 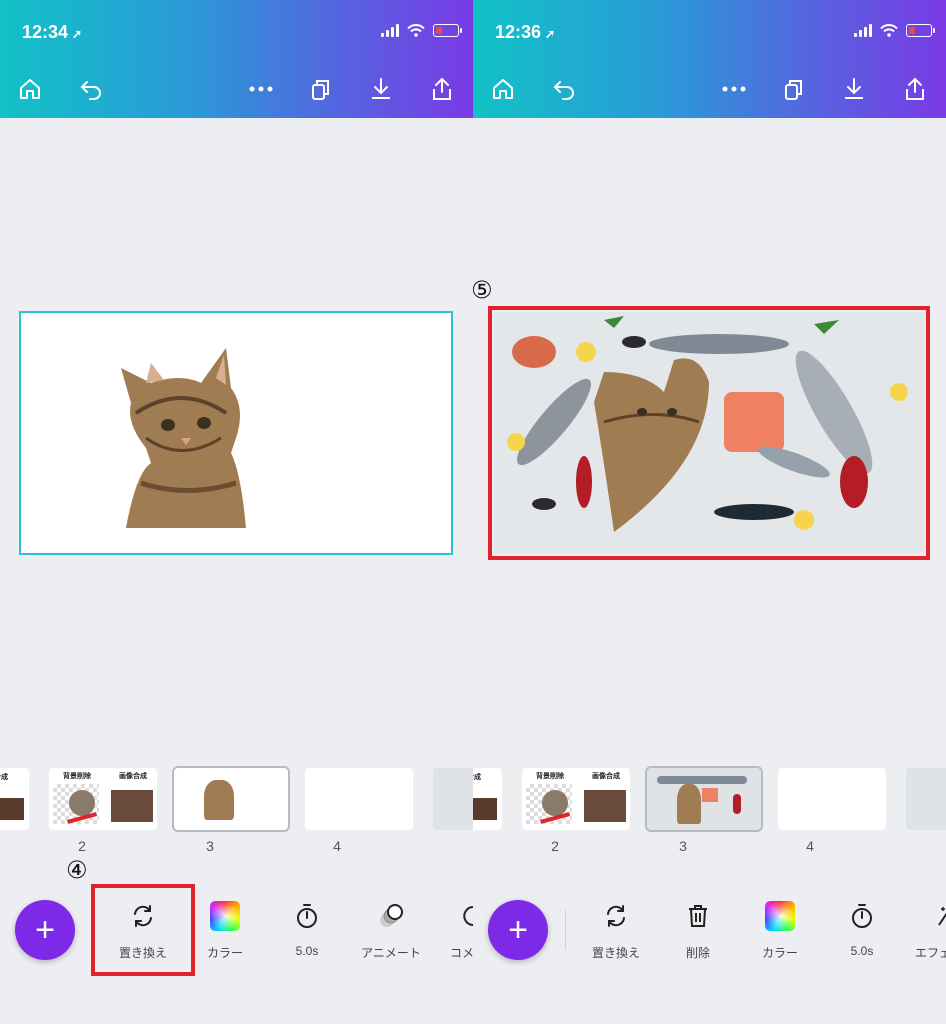 I want to click on tool-label: エフェ, so click(x=930, y=953).